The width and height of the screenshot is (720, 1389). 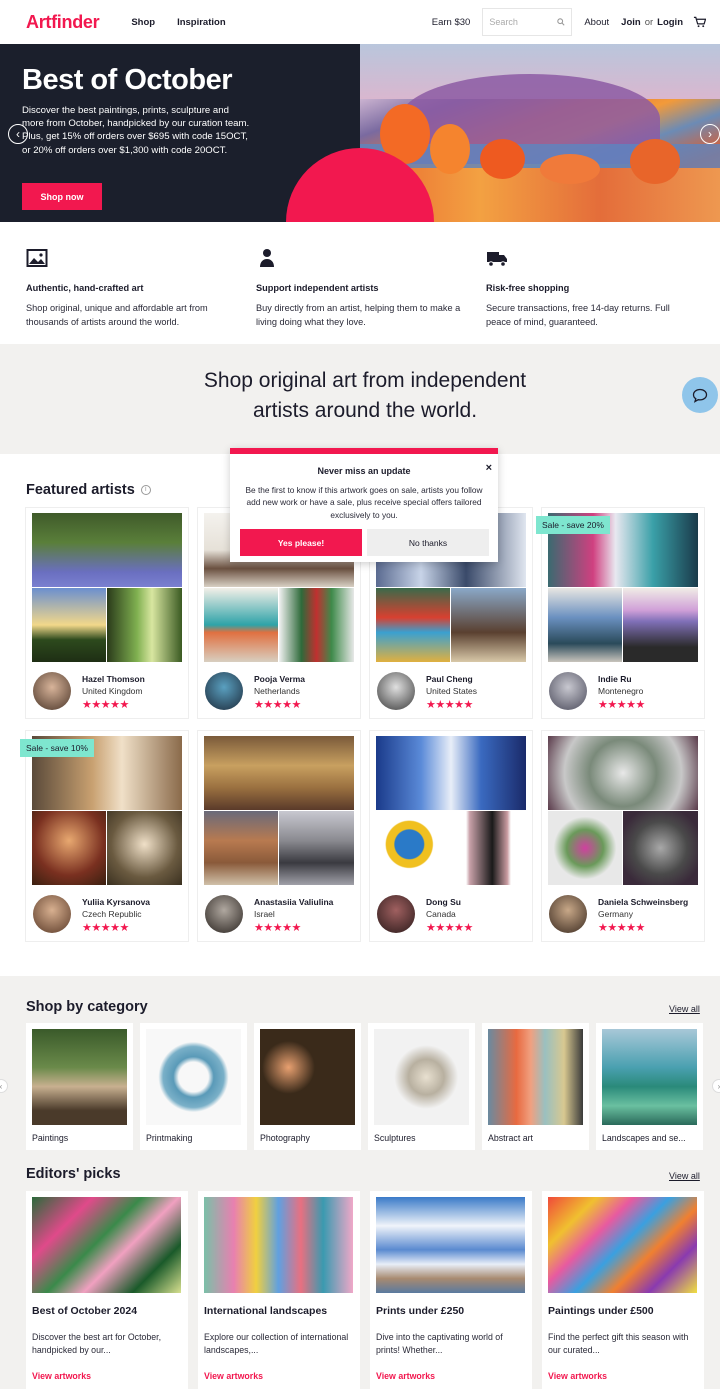 What do you see at coordinates (451, 836) in the screenshot?
I see `artist-card-dongsu: Dong Su Canada ★★★★★` at bounding box center [451, 836].